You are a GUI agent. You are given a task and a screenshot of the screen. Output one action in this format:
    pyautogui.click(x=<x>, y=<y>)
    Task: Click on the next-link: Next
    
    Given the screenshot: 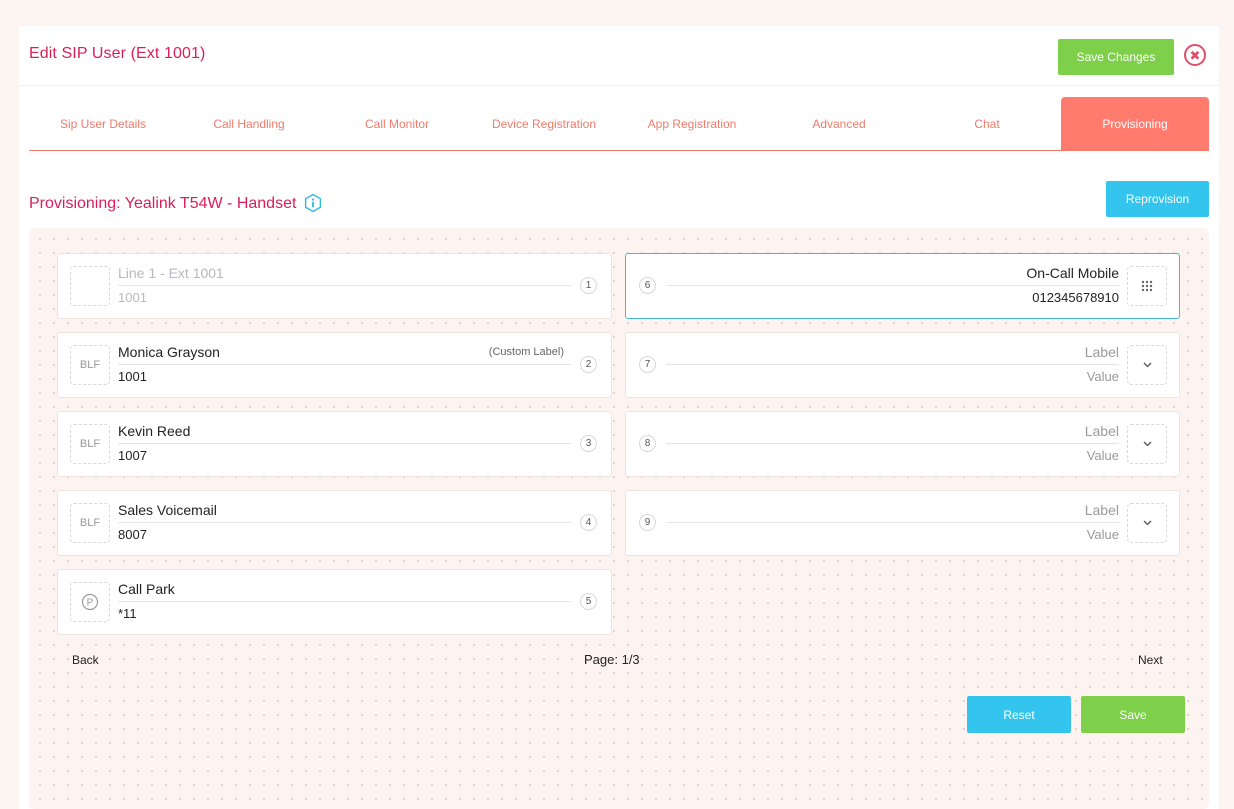 What is the action you would take?
    pyautogui.click(x=1150, y=660)
    